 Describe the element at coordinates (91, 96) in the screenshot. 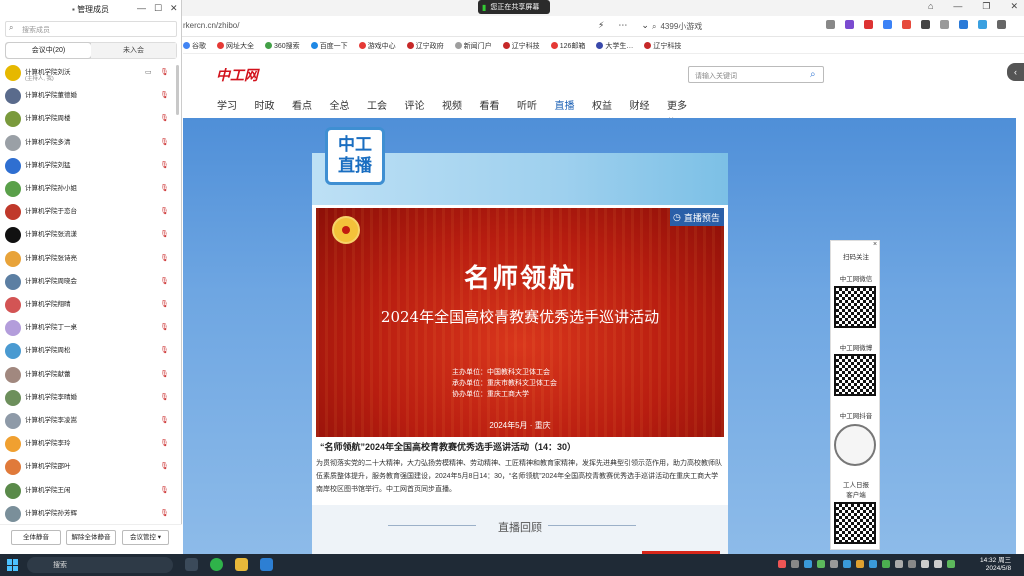

I see `member-row: 计算机学院董德婚 🎙` at that location.